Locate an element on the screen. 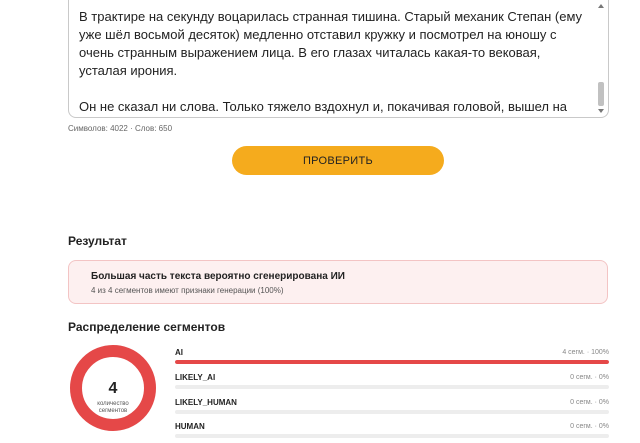 This screenshot has width=640, height=443. segment-row-human: HUMAN 0 сегм. · 0% is located at coordinates (392, 432).